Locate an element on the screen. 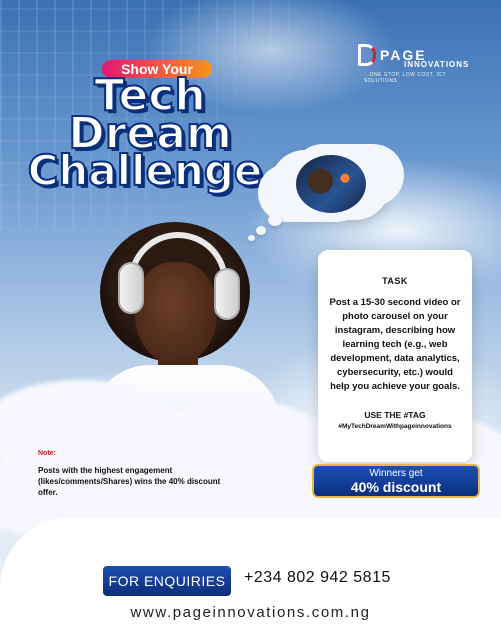 This screenshot has width=501, height=640. woman-face is located at coordinates (176, 313).